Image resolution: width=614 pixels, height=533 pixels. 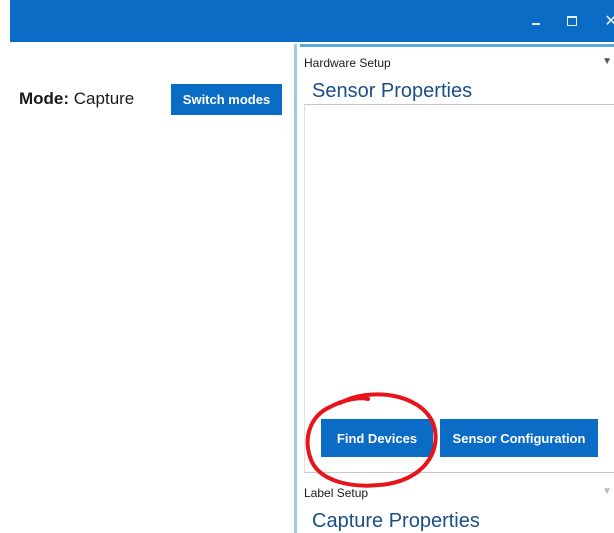 What do you see at coordinates (226, 99) in the screenshot?
I see `switch-modes-button: Switch modes` at bounding box center [226, 99].